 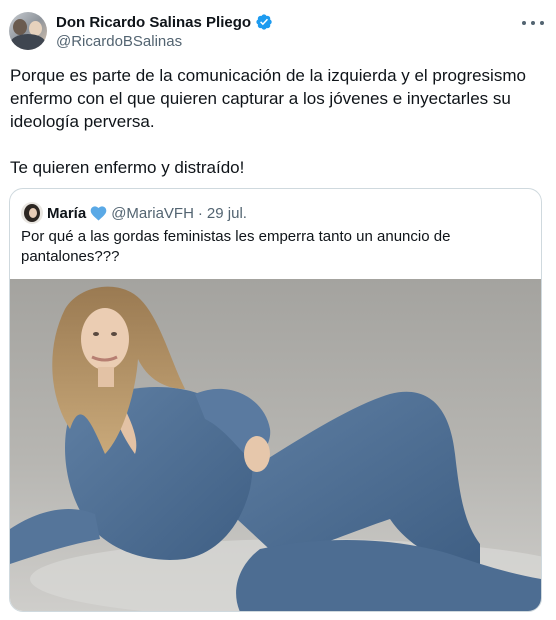 I want to click on author-display-name: Don Ricardo Salinas Pliego, so click(x=153, y=22).